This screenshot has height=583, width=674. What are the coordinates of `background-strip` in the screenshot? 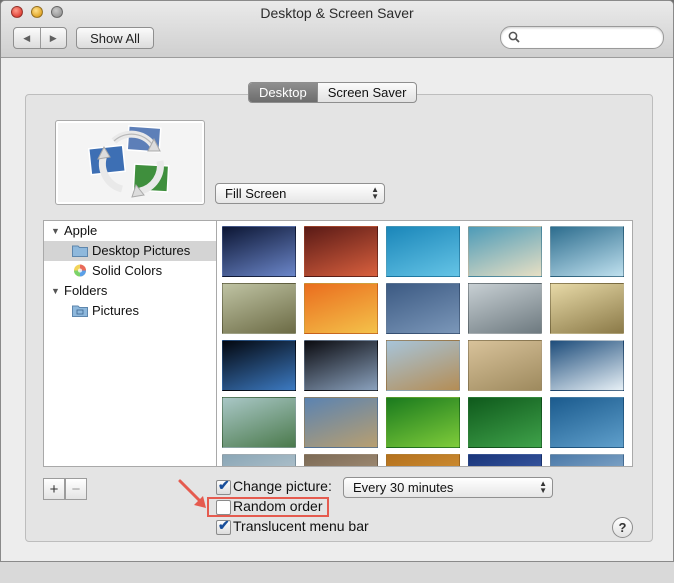 It's located at (337, 572).